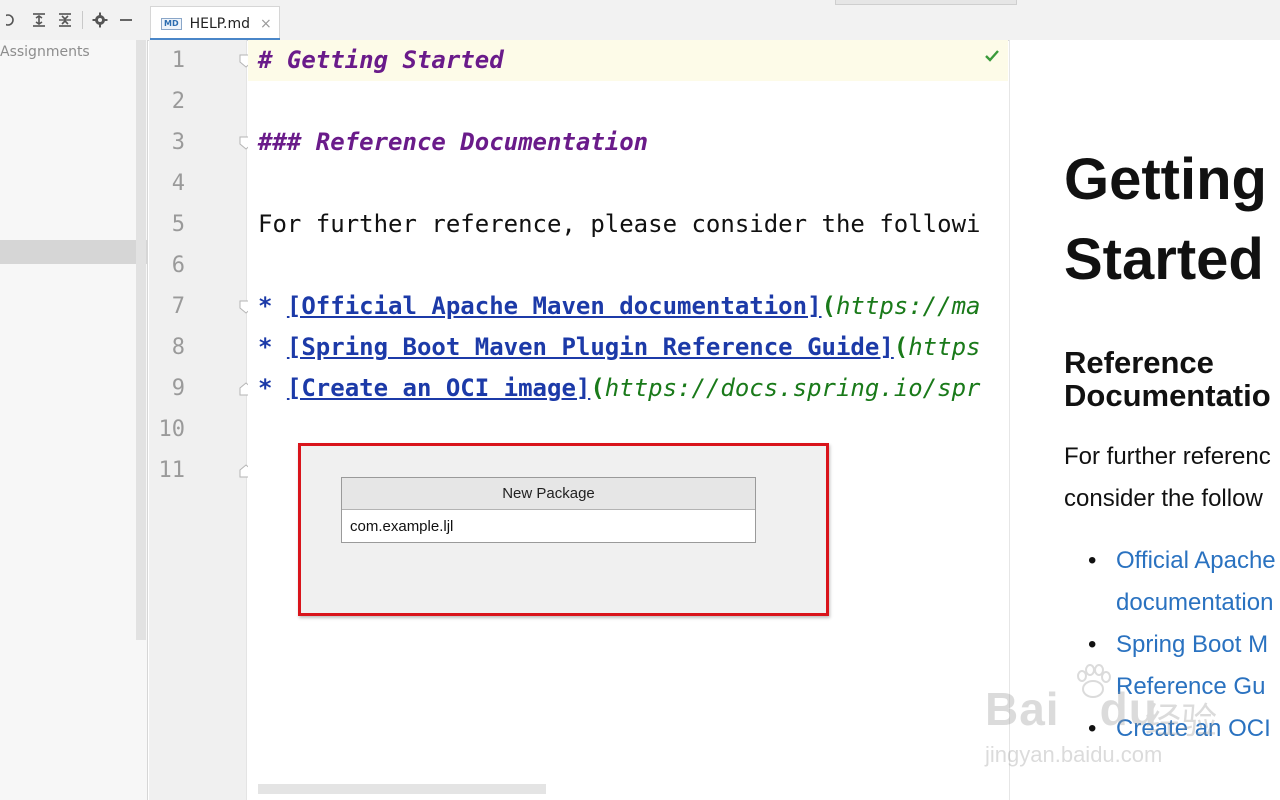 Image resolution: width=1280 pixels, height=800 pixels. What do you see at coordinates (1165, 179) in the screenshot?
I see `preview-heading-line: Getting` at bounding box center [1165, 179].